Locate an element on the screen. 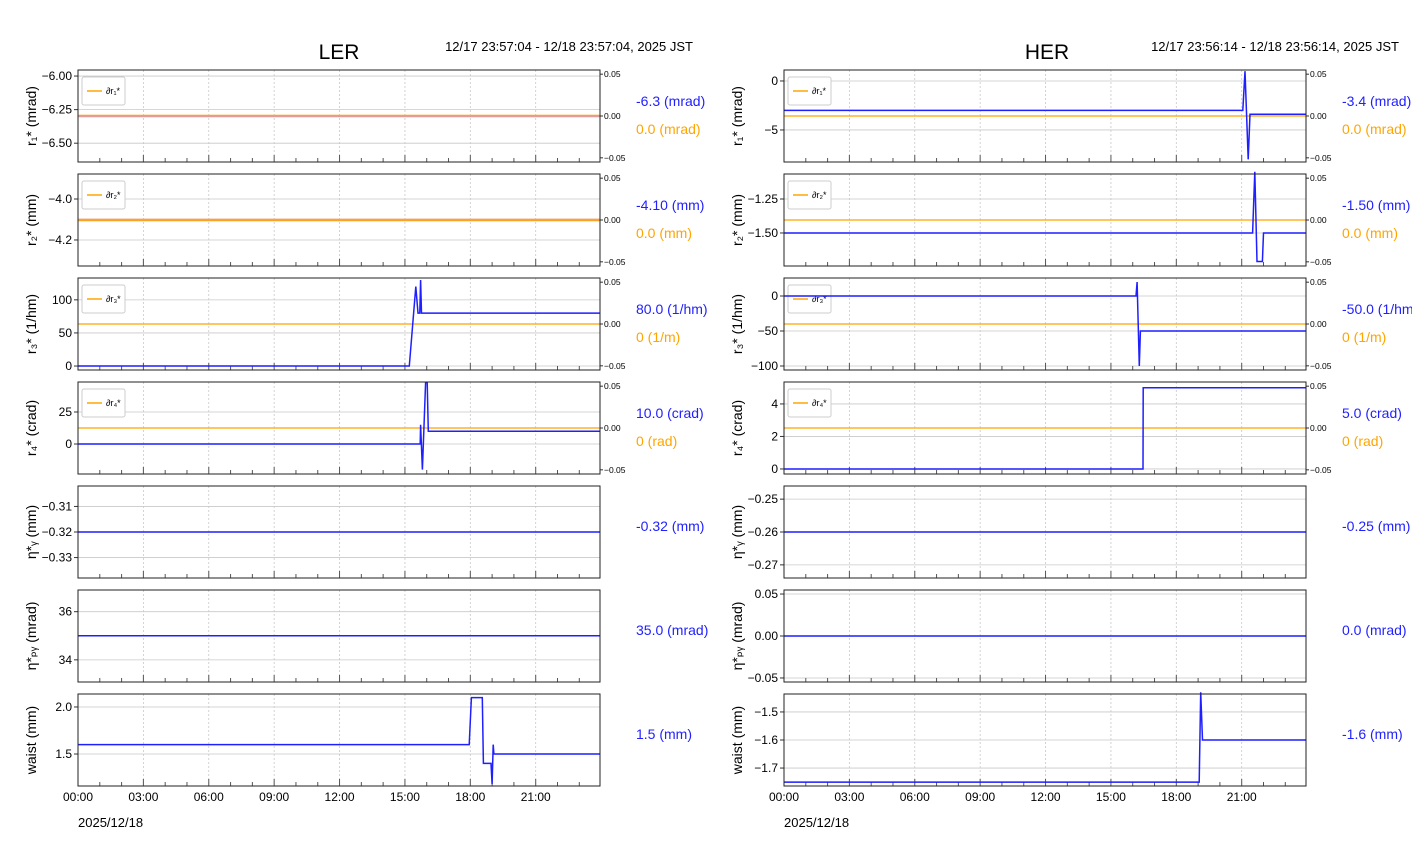 The width and height of the screenshot is (1412, 864). y-tick-label: −6.00 is located at coordinates (57, 76).